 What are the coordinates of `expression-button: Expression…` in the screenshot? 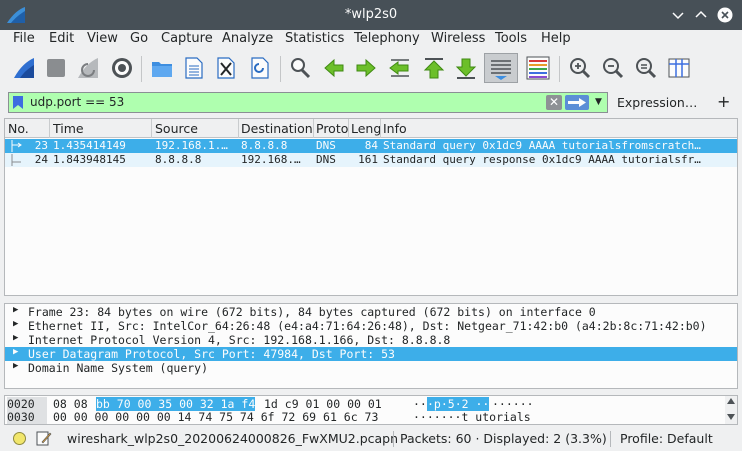 It's located at (657, 102).